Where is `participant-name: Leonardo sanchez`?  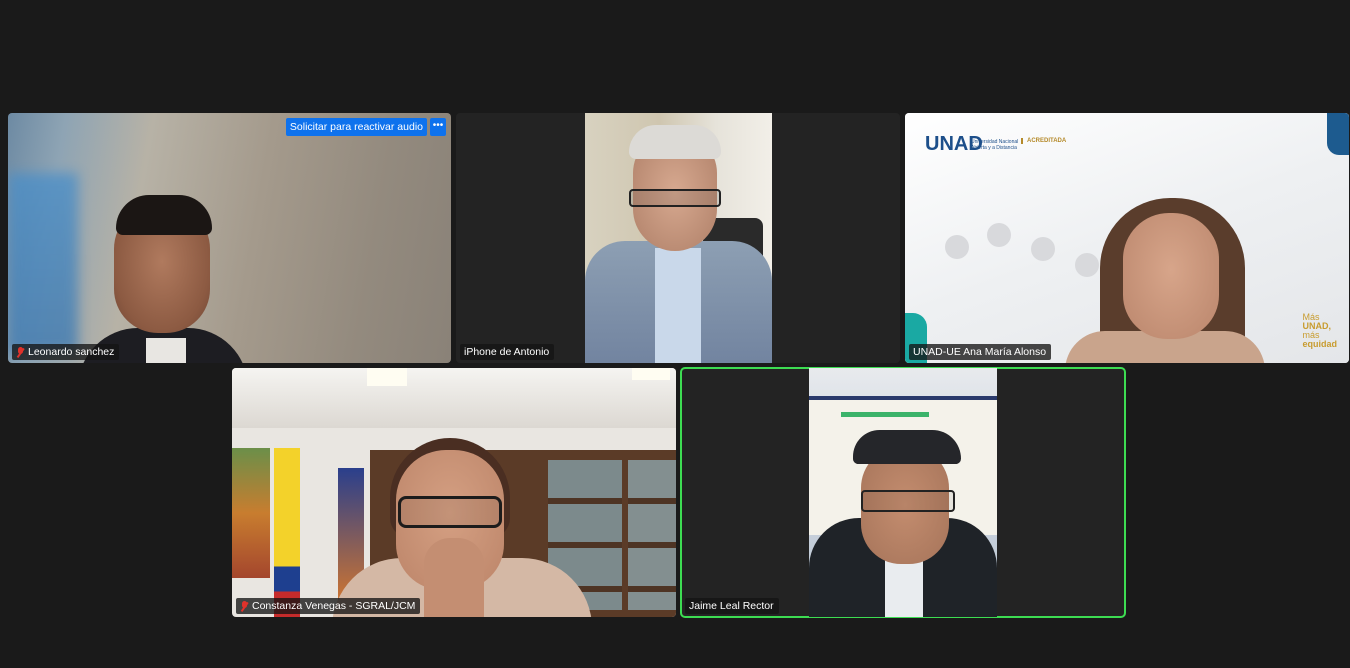
participant-name: Leonardo sanchez is located at coordinates (71, 352).